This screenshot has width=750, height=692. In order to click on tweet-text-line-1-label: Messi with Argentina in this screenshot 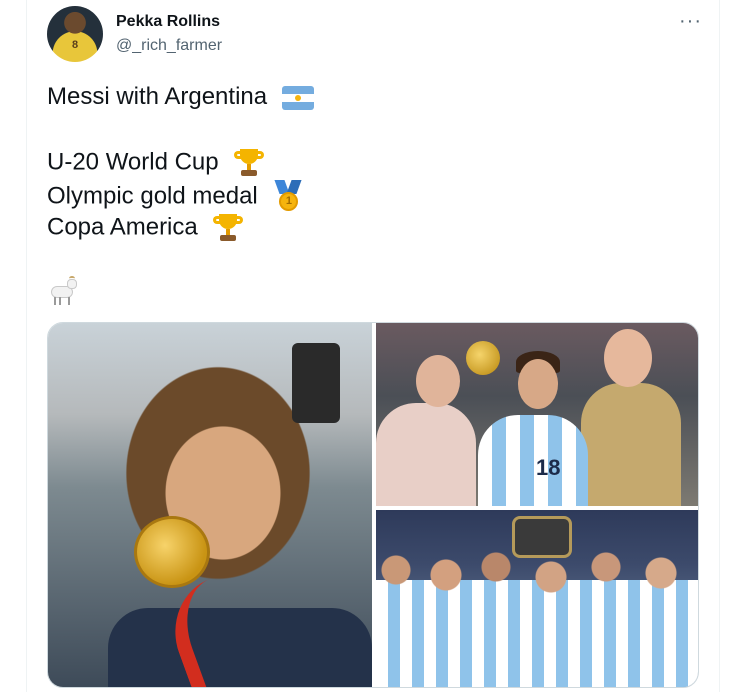, I will do `click(157, 96)`.